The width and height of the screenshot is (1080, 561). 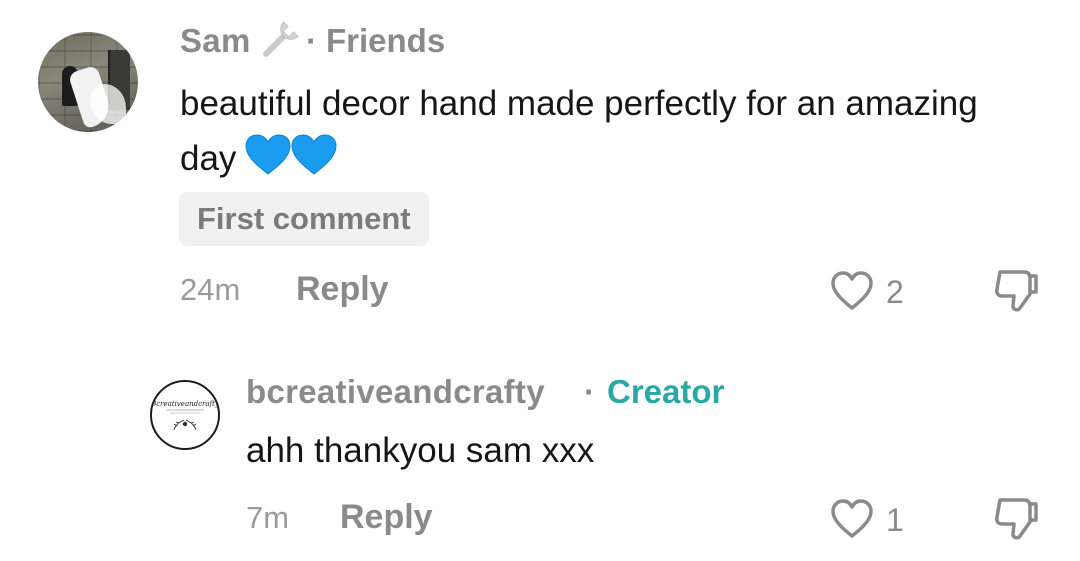 I want to click on first-comment-badge: First comment, so click(x=304, y=219).